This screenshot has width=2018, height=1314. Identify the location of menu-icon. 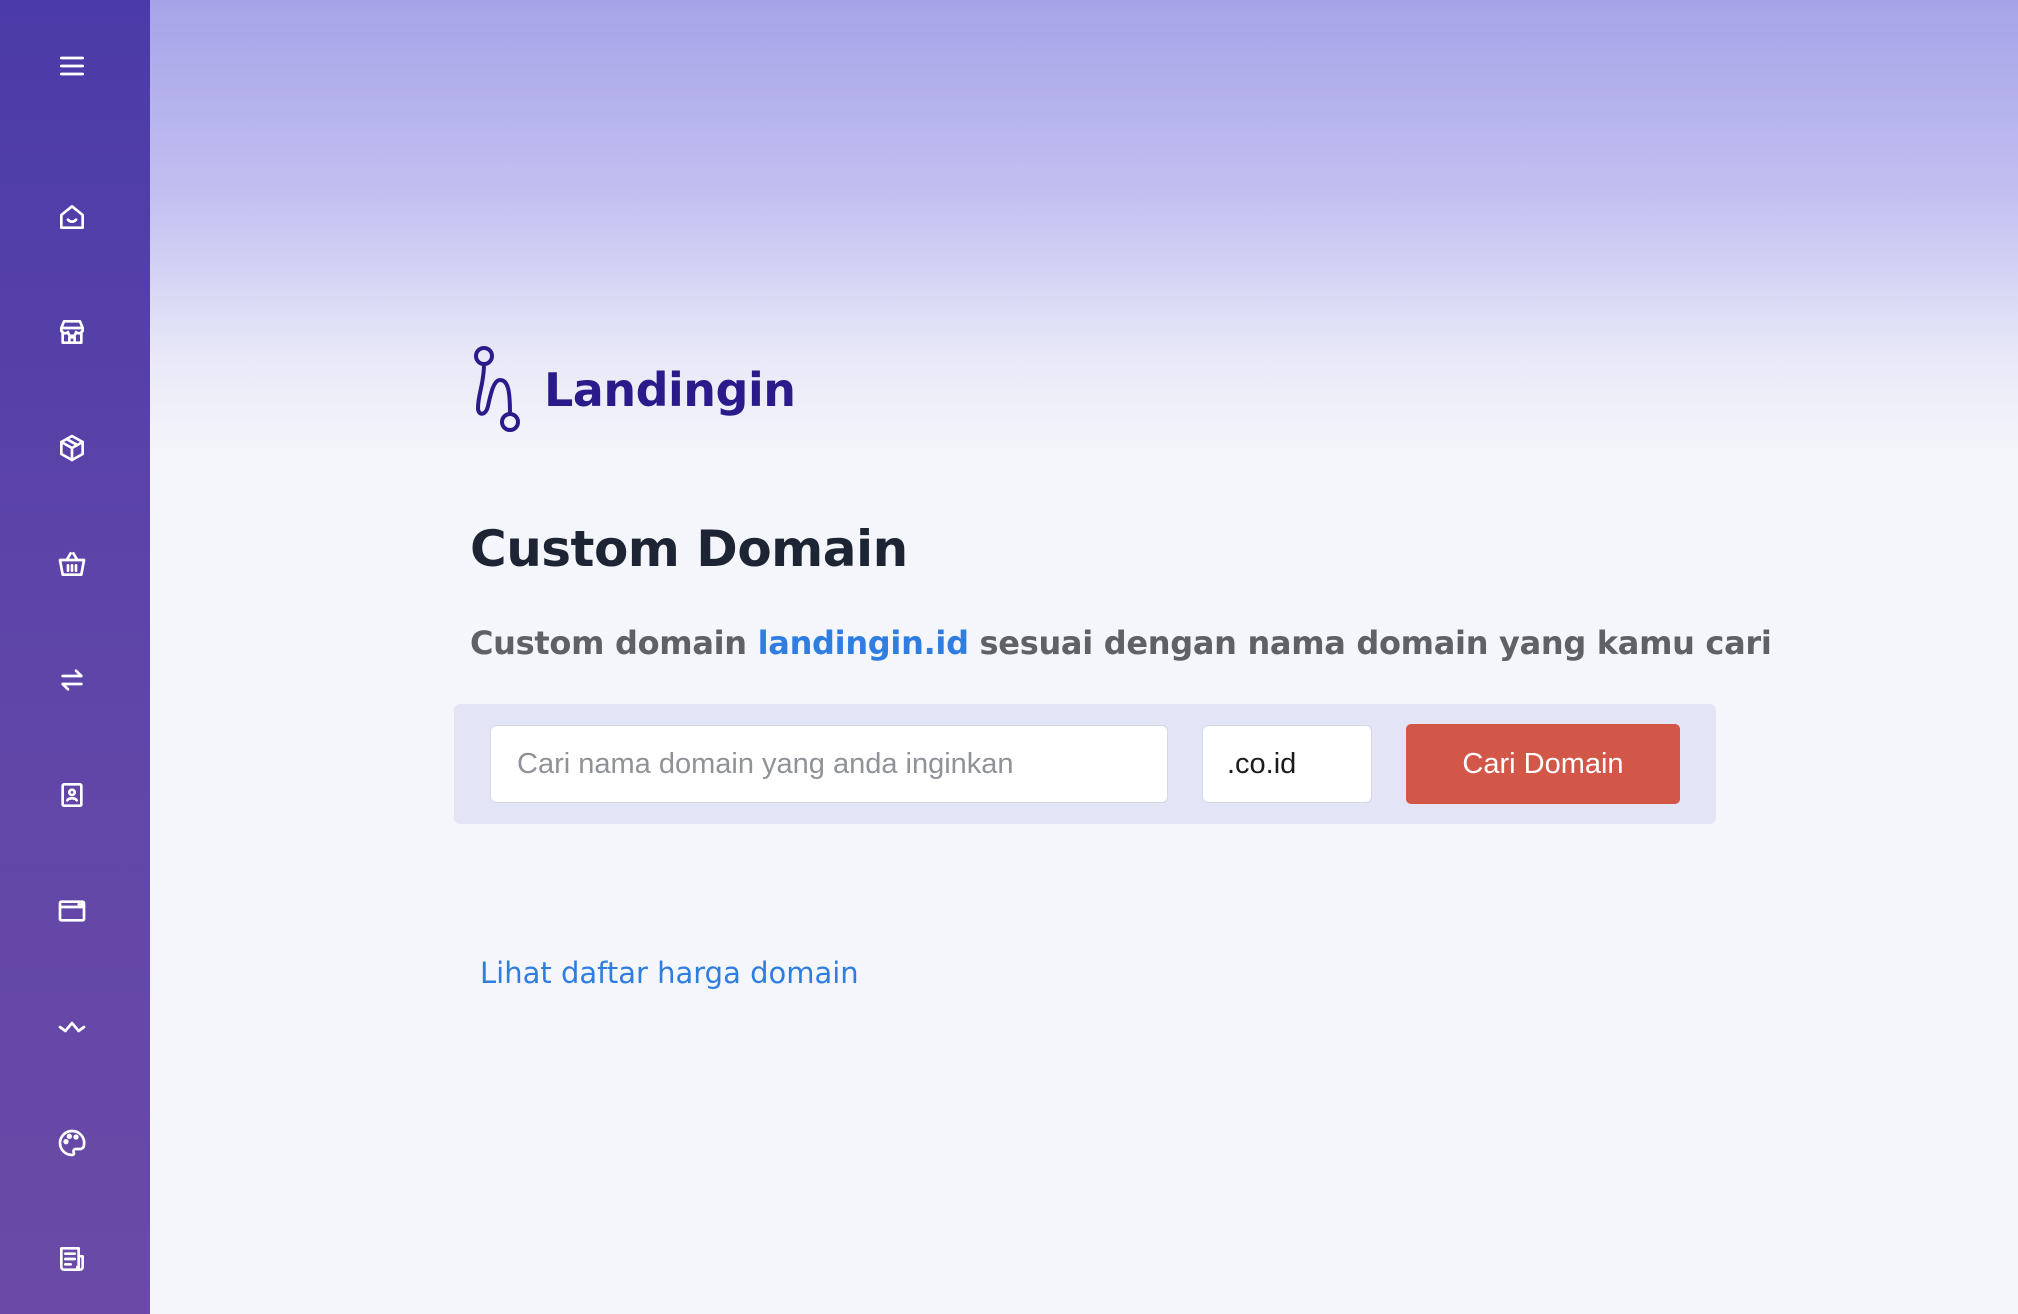
(72, 66).